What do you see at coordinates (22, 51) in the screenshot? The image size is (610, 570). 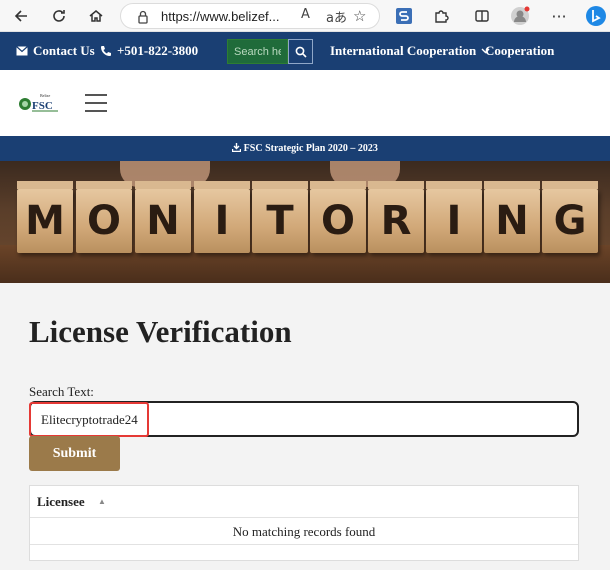 I see `envelope-icon` at bounding box center [22, 51].